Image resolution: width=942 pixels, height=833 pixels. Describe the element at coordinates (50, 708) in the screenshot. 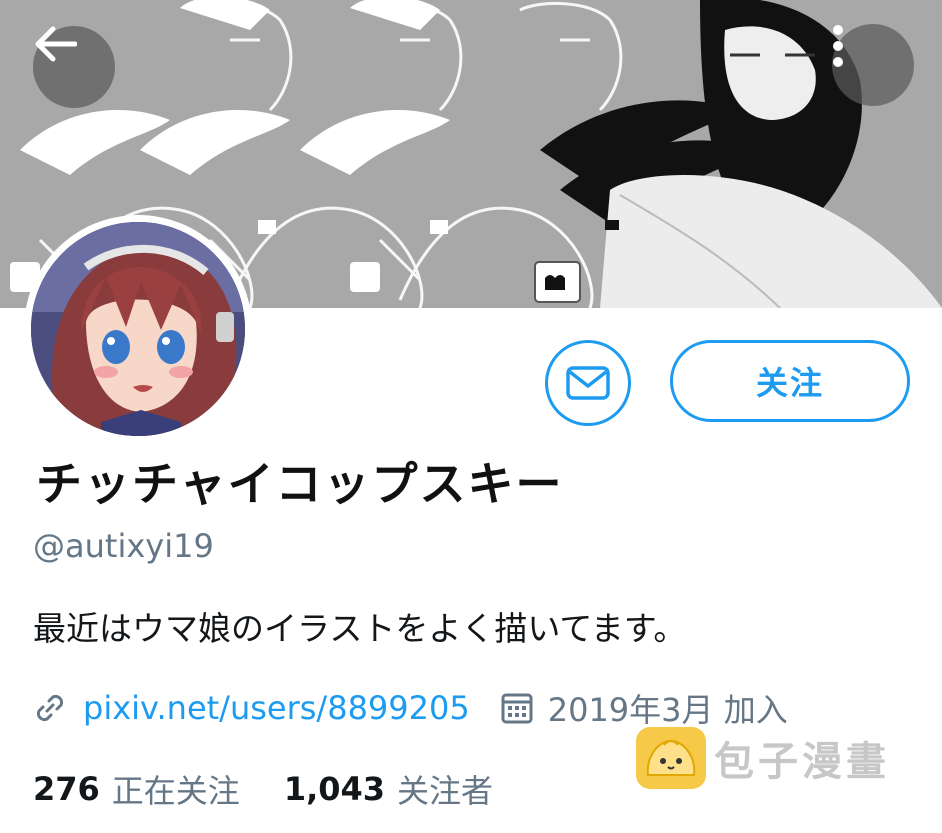

I see `link-icon` at that location.